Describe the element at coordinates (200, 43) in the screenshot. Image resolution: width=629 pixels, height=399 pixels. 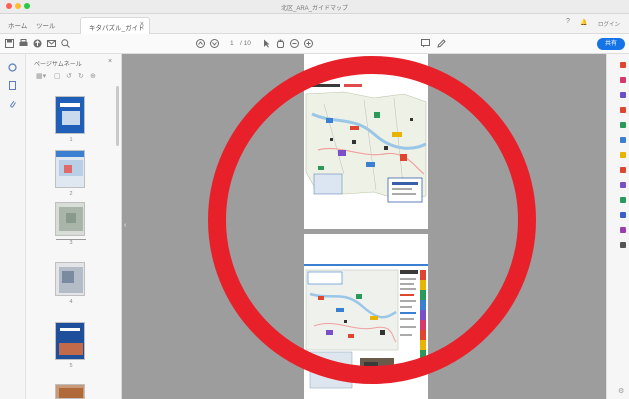
I see `previous-page-icon` at that location.